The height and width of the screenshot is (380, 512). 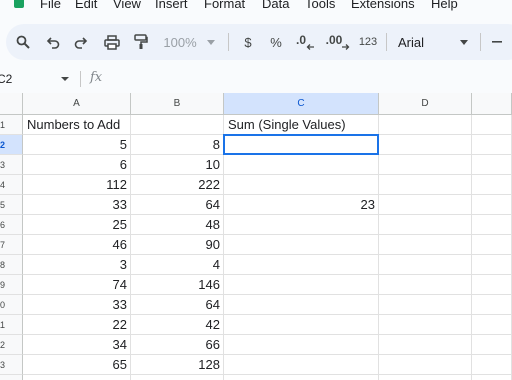 What do you see at coordinates (177, 285) in the screenshot?
I see `cell-b9: 146` at bounding box center [177, 285].